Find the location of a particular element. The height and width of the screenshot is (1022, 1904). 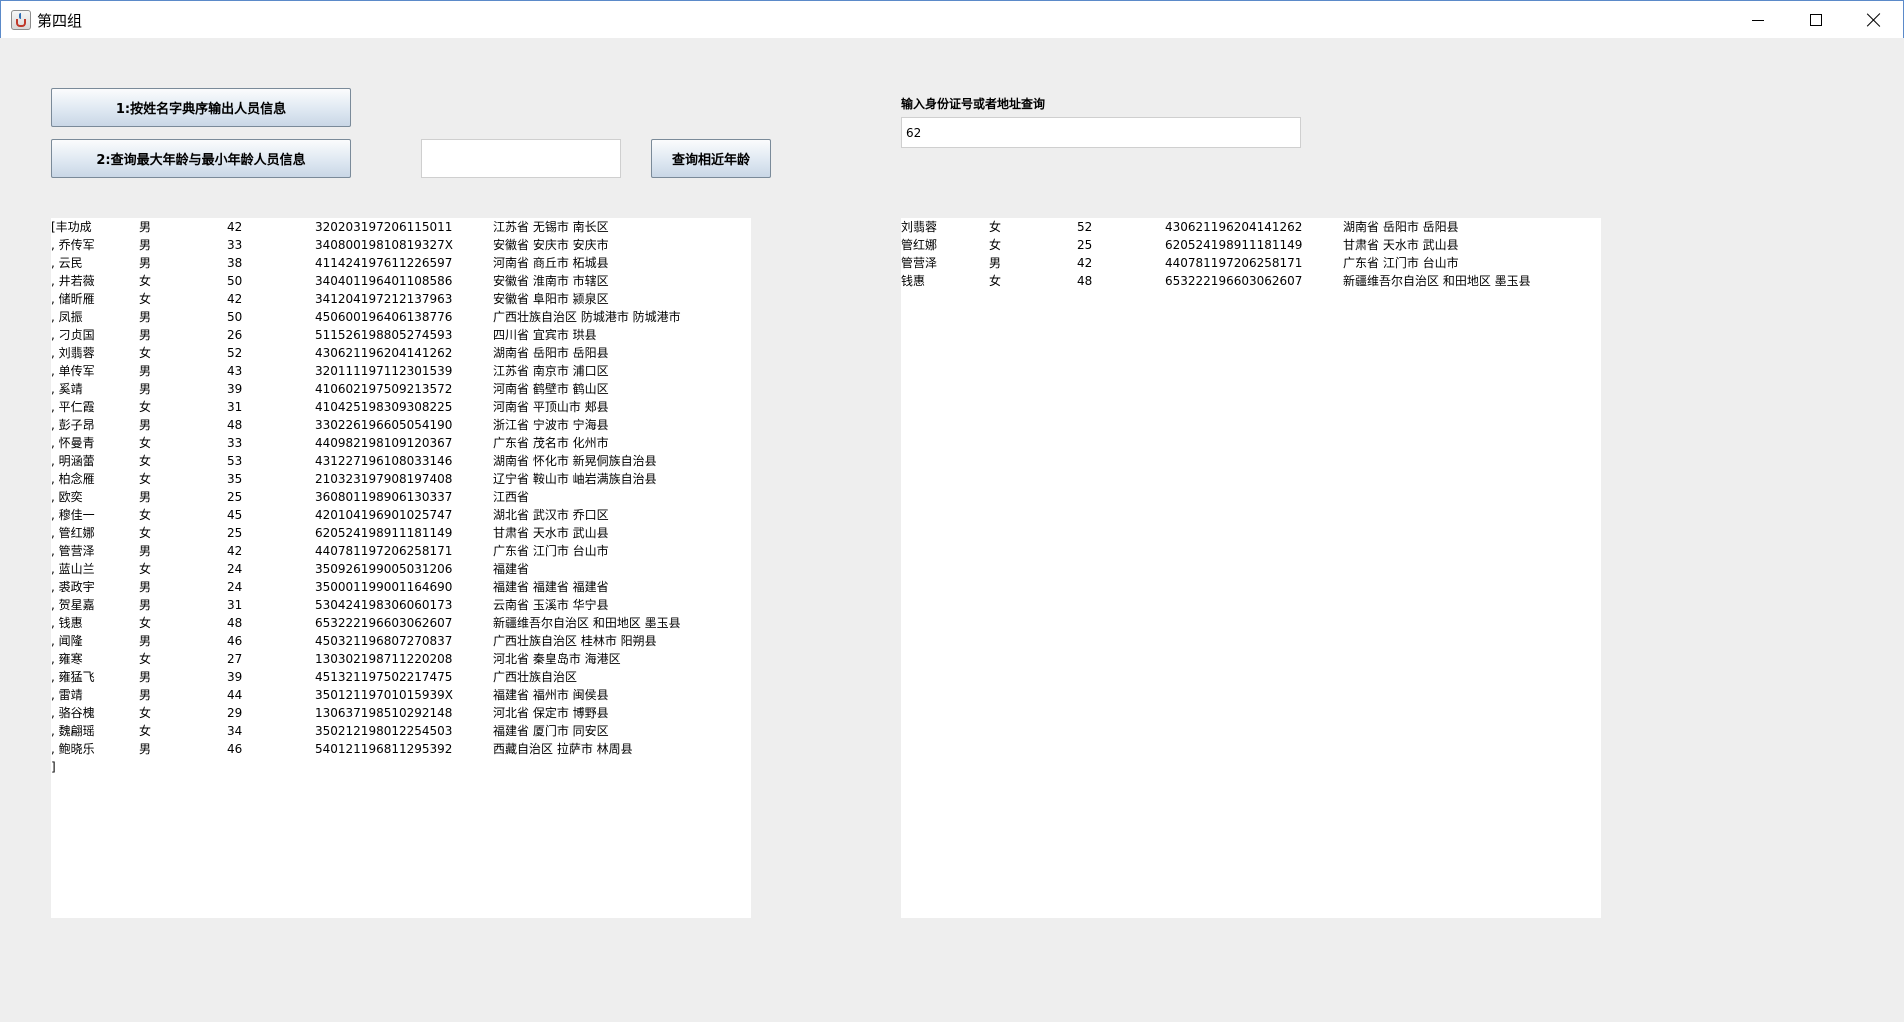

id-cell: 360801198906130337 is located at coordinates (384, 497).